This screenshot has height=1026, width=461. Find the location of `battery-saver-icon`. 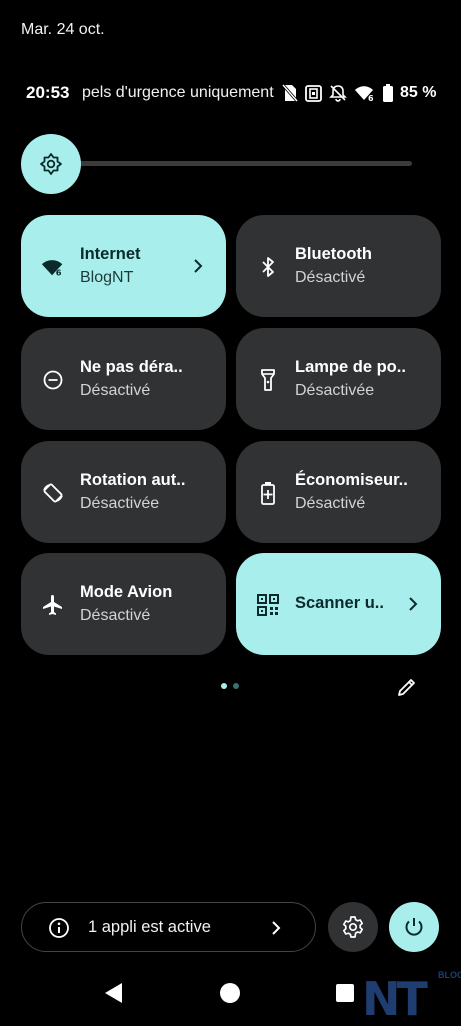

battery-saver-icon is located at coordinates (268, 493).